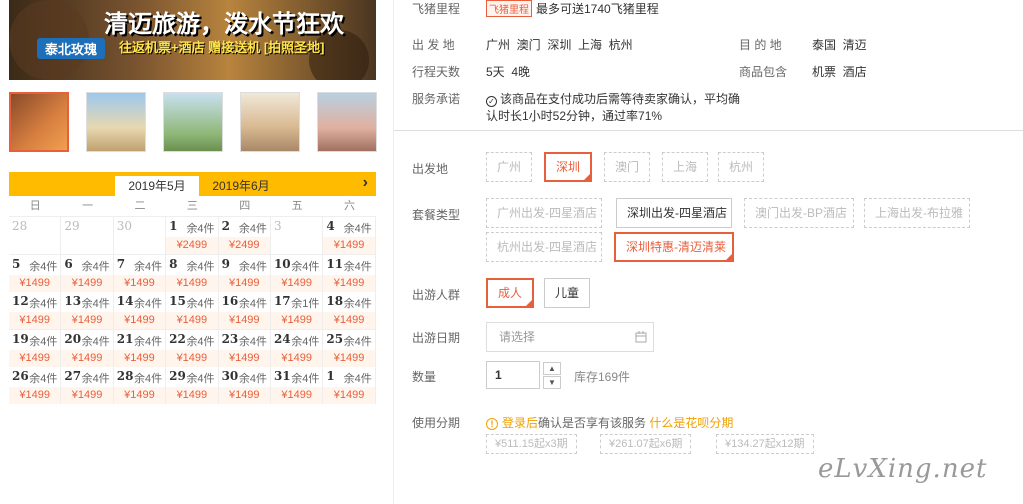  What do you see at coordinates (244, 235) in the screenshot?
I see `calendar-day: 2 余4件 ¥2499` at bounding box center [244, 235].